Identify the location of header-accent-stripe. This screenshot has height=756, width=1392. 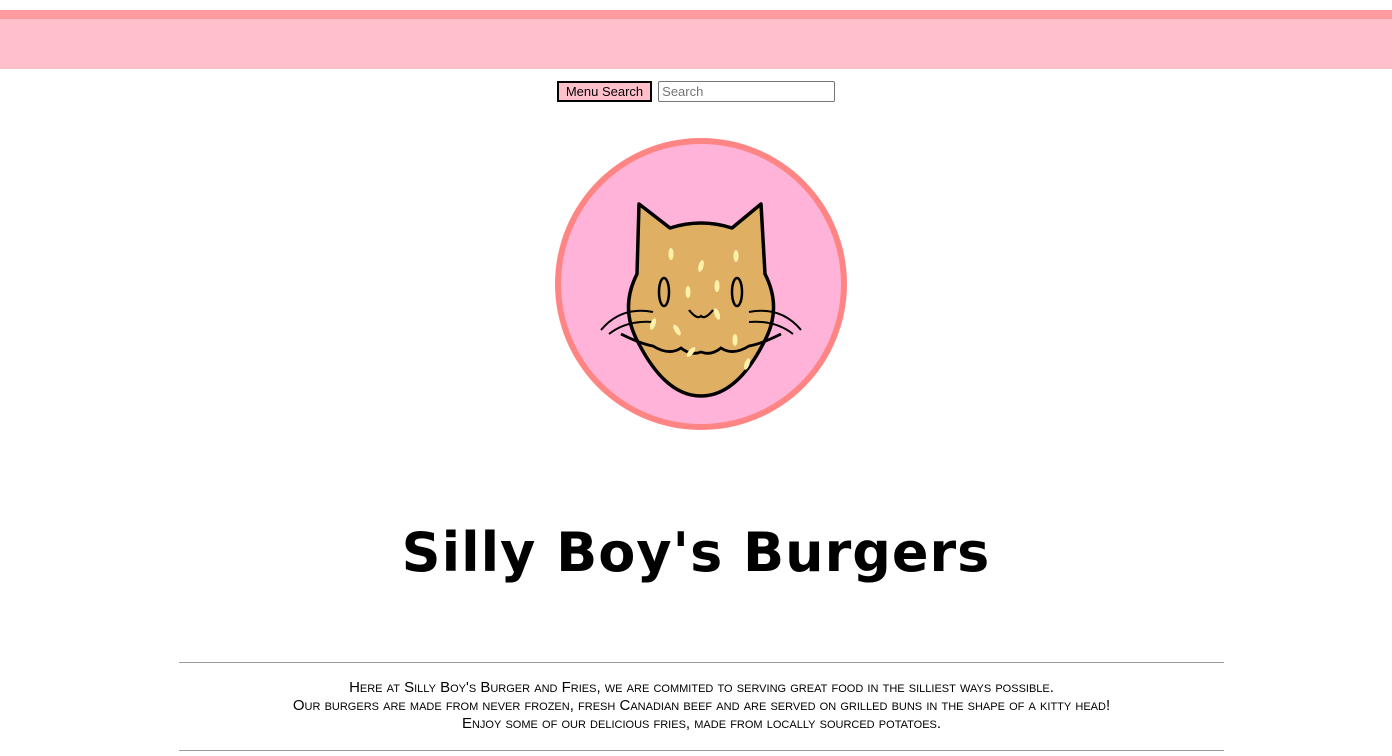
(696, 14).